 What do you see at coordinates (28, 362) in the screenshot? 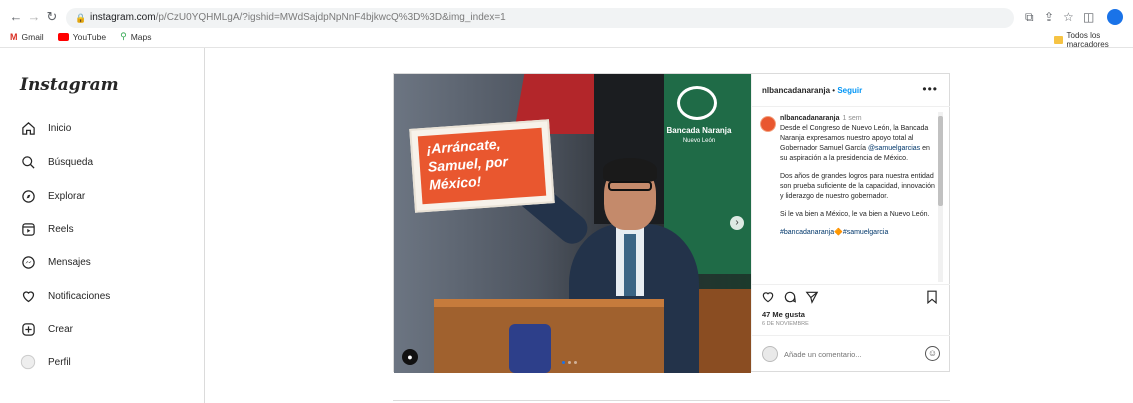
I see `profile-avatar` at bounding box center [28, 362].